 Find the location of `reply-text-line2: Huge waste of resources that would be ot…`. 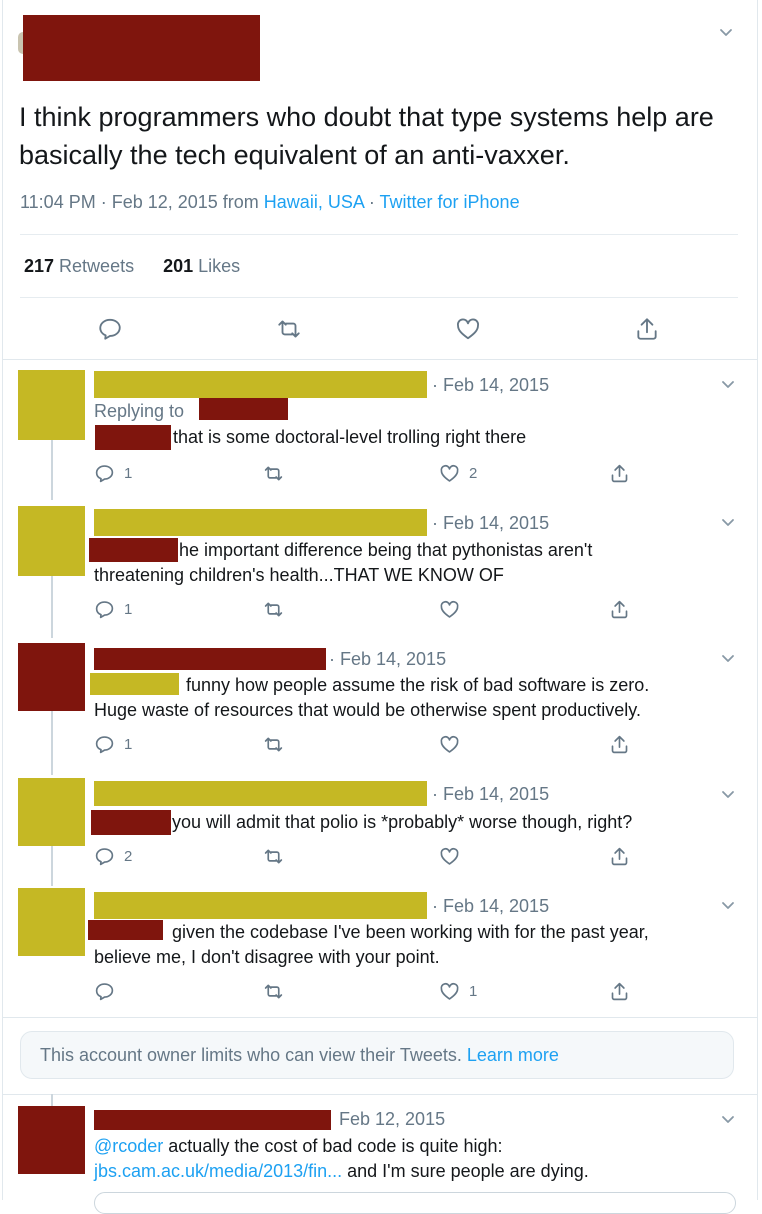

reply-text-line2: Huge waste of resources that would be ot… is located at coordinates (367, 710).